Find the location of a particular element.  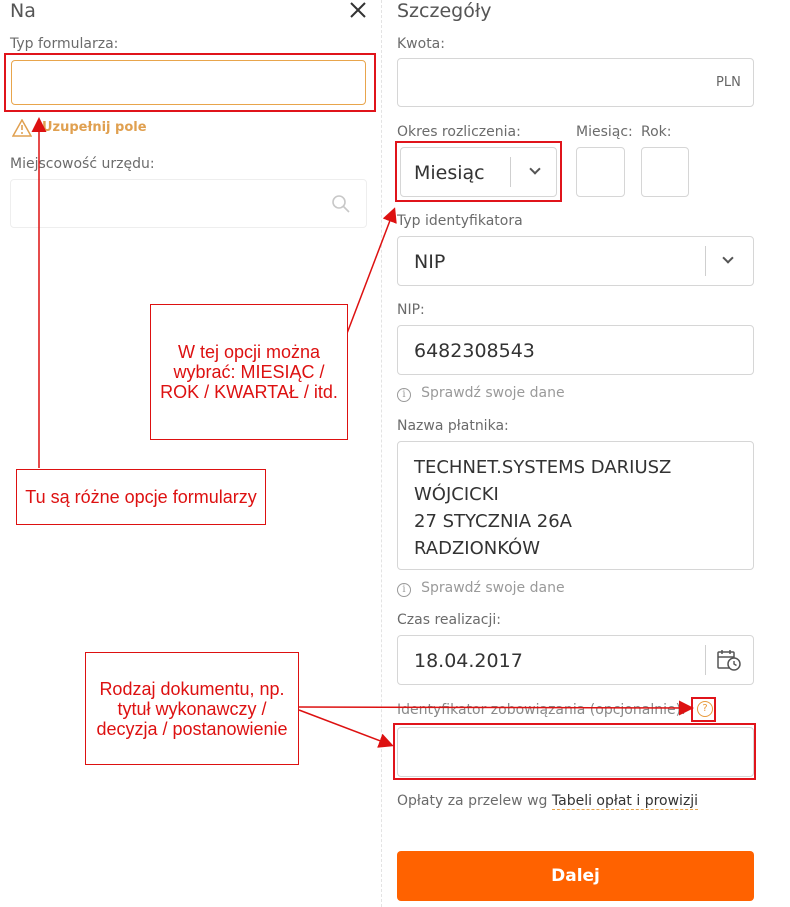

form-note: Tu są różne opcje formularzy is located at coordinates (141, 497).